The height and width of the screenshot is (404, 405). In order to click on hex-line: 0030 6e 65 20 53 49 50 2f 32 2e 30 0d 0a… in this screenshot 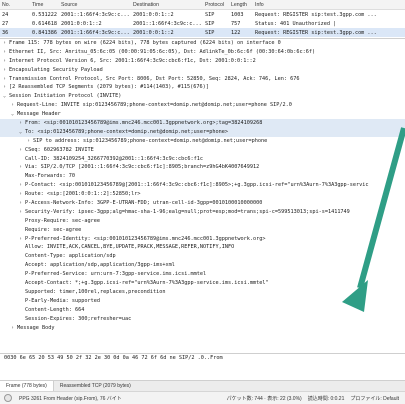, I will do `click(113, 358)`.